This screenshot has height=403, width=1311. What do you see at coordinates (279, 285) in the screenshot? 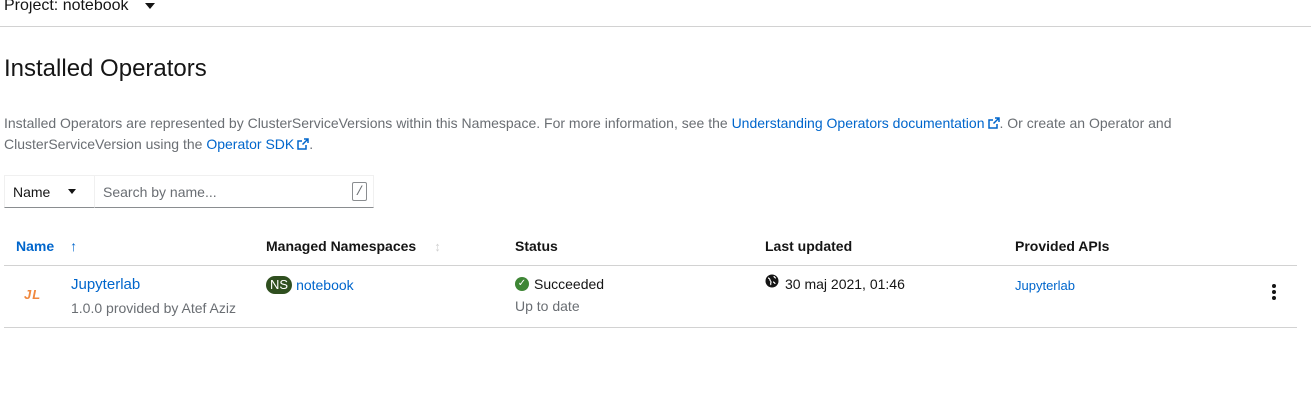
I see `namespace-badge: NS` at bounding box center [279, 285].